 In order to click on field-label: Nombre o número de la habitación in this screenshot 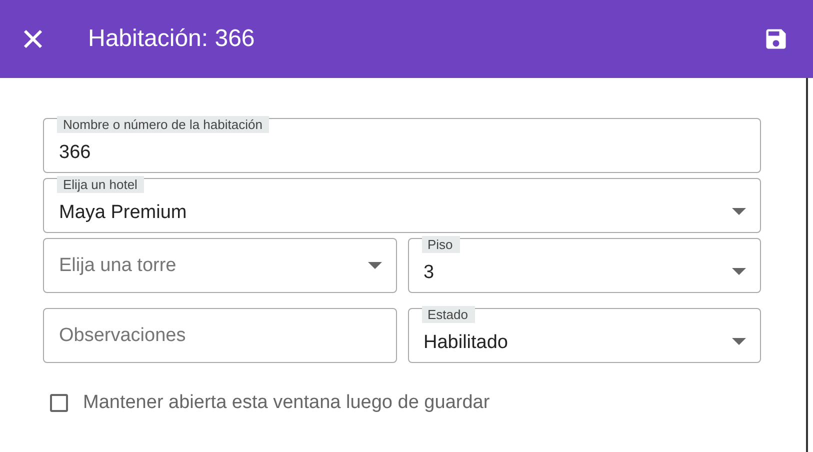, I will do `click(163, 124)`.